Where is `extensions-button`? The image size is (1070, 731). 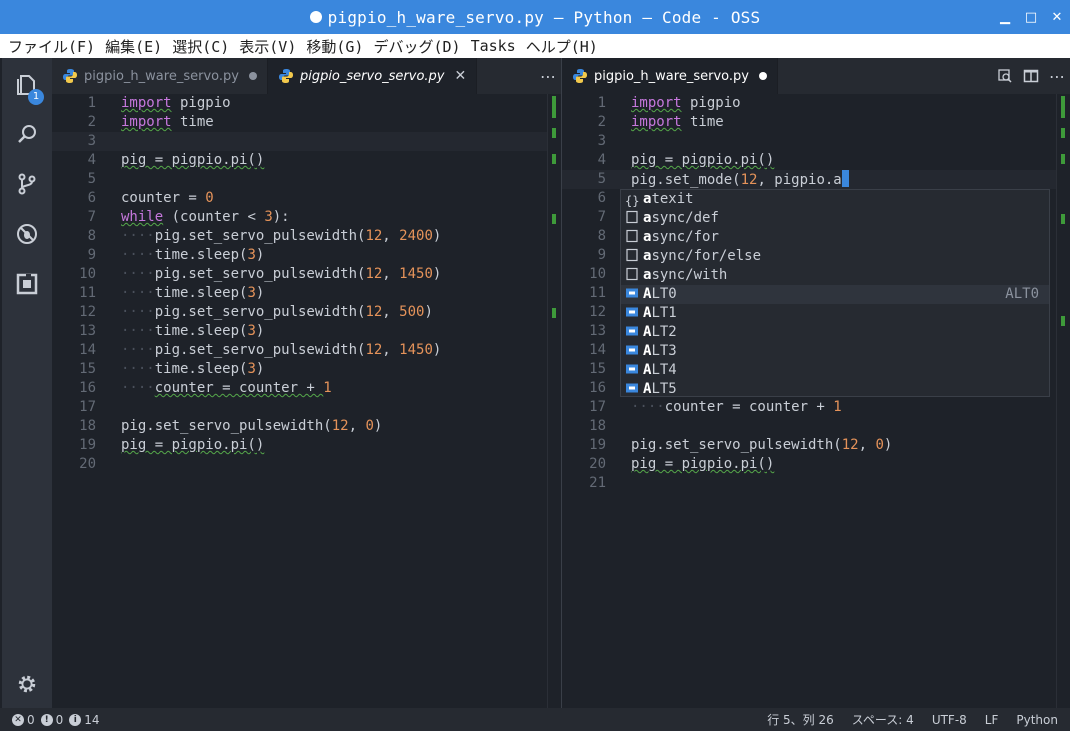
extensions-button is located at coordinates (27, 284).